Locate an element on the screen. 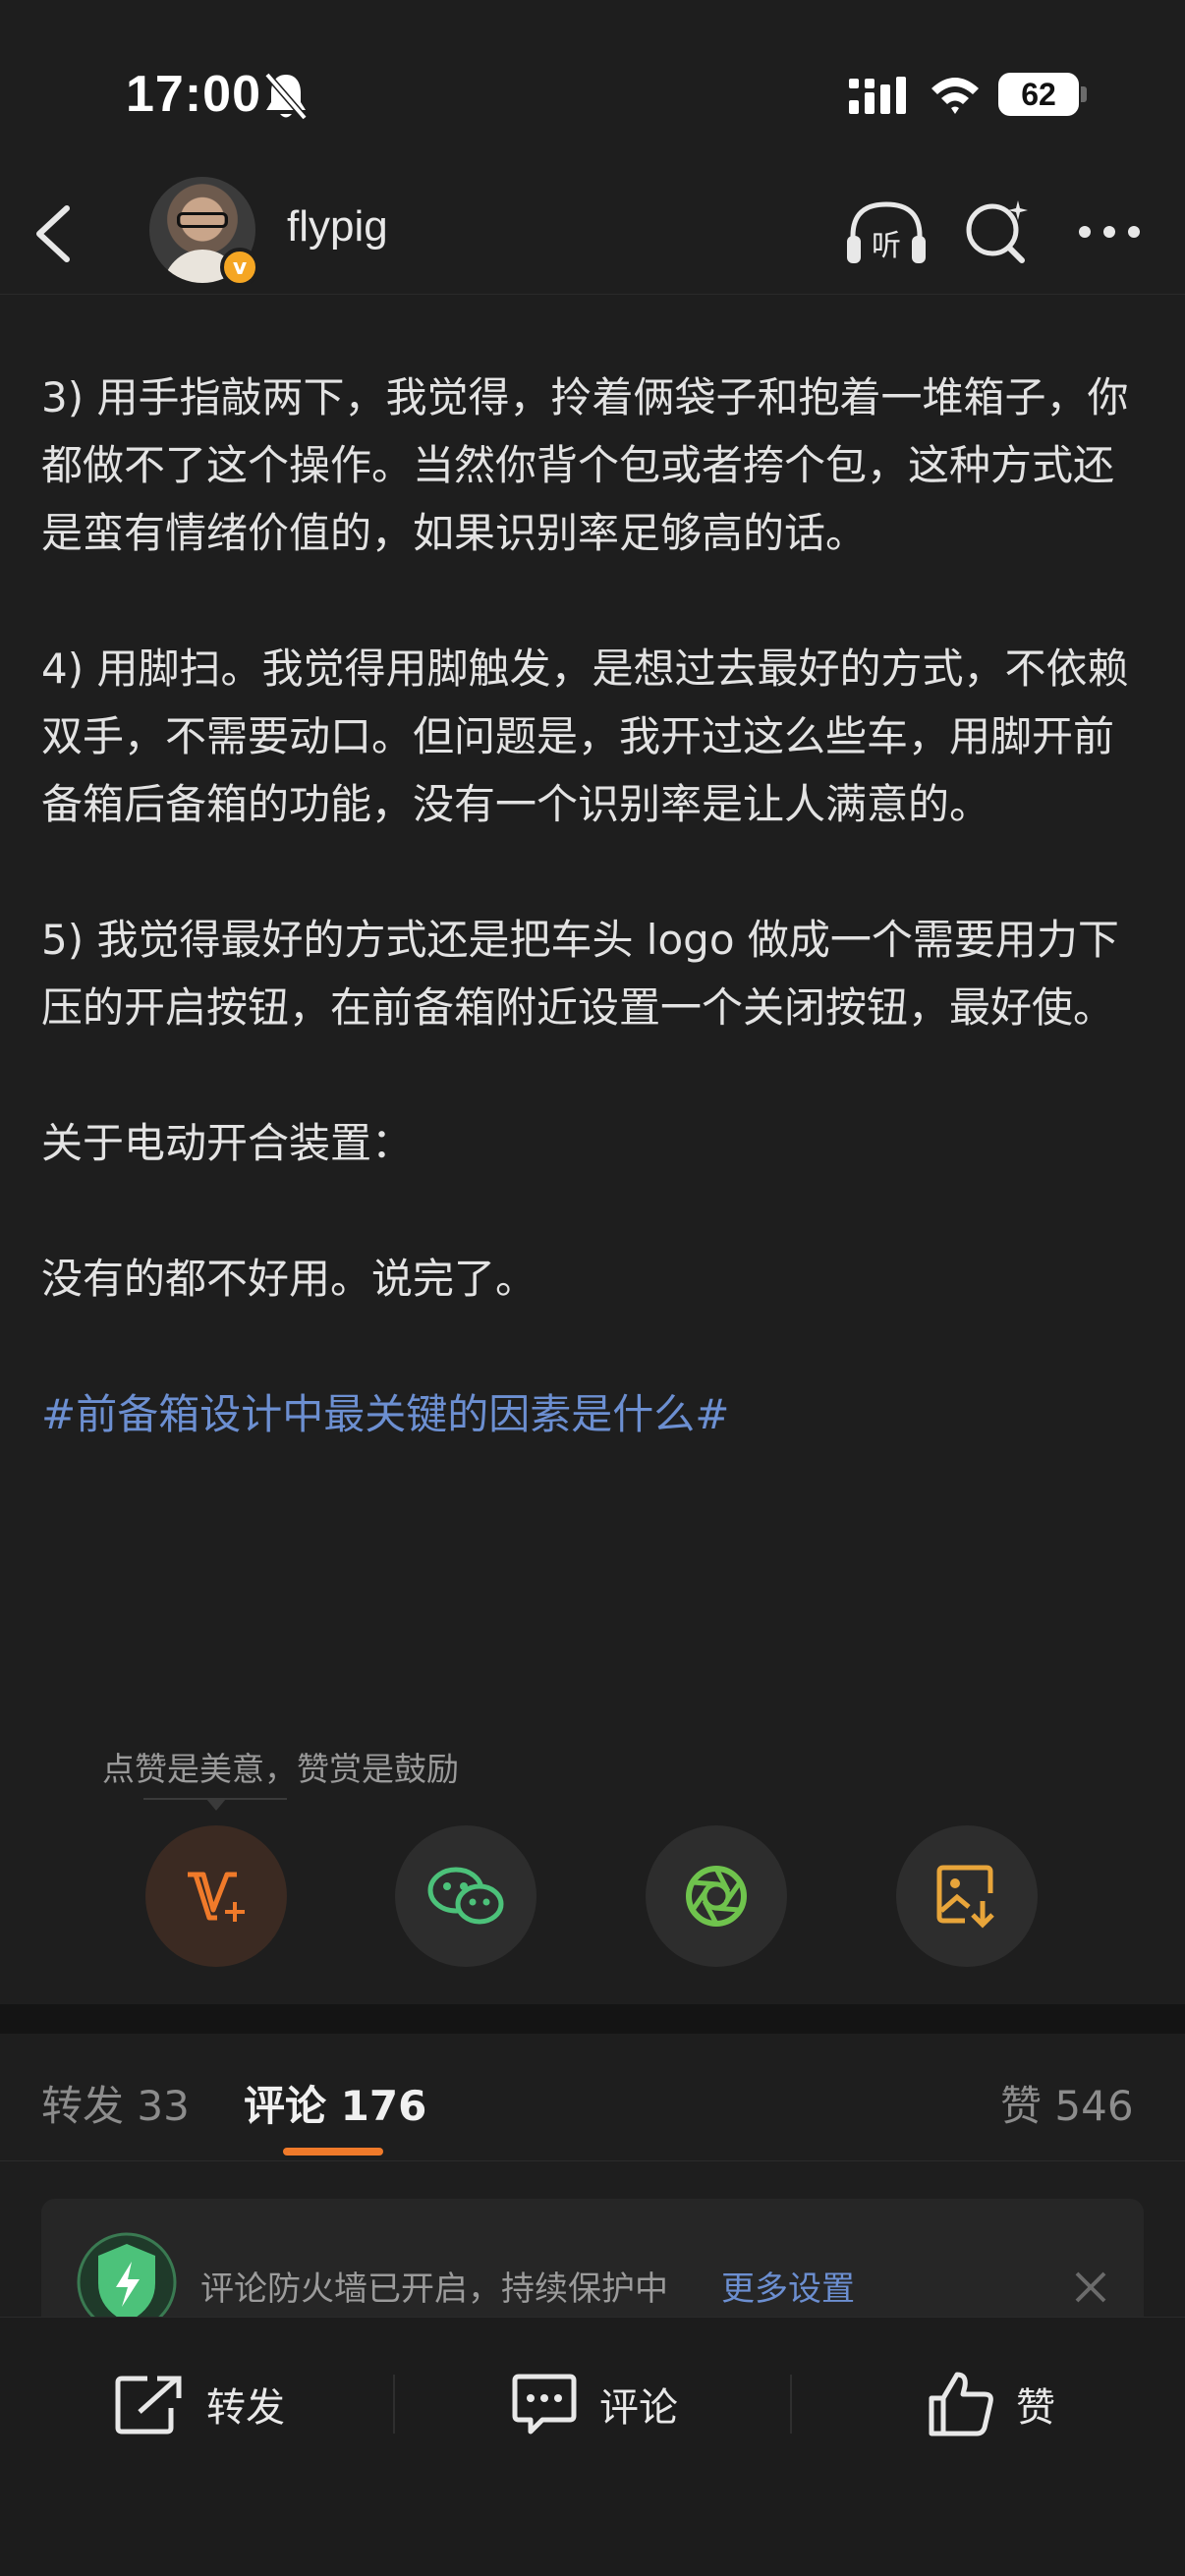 This screenshot has width=1185, height=2576. battery-indicator: 62 is located at coordinates (1038, 94).